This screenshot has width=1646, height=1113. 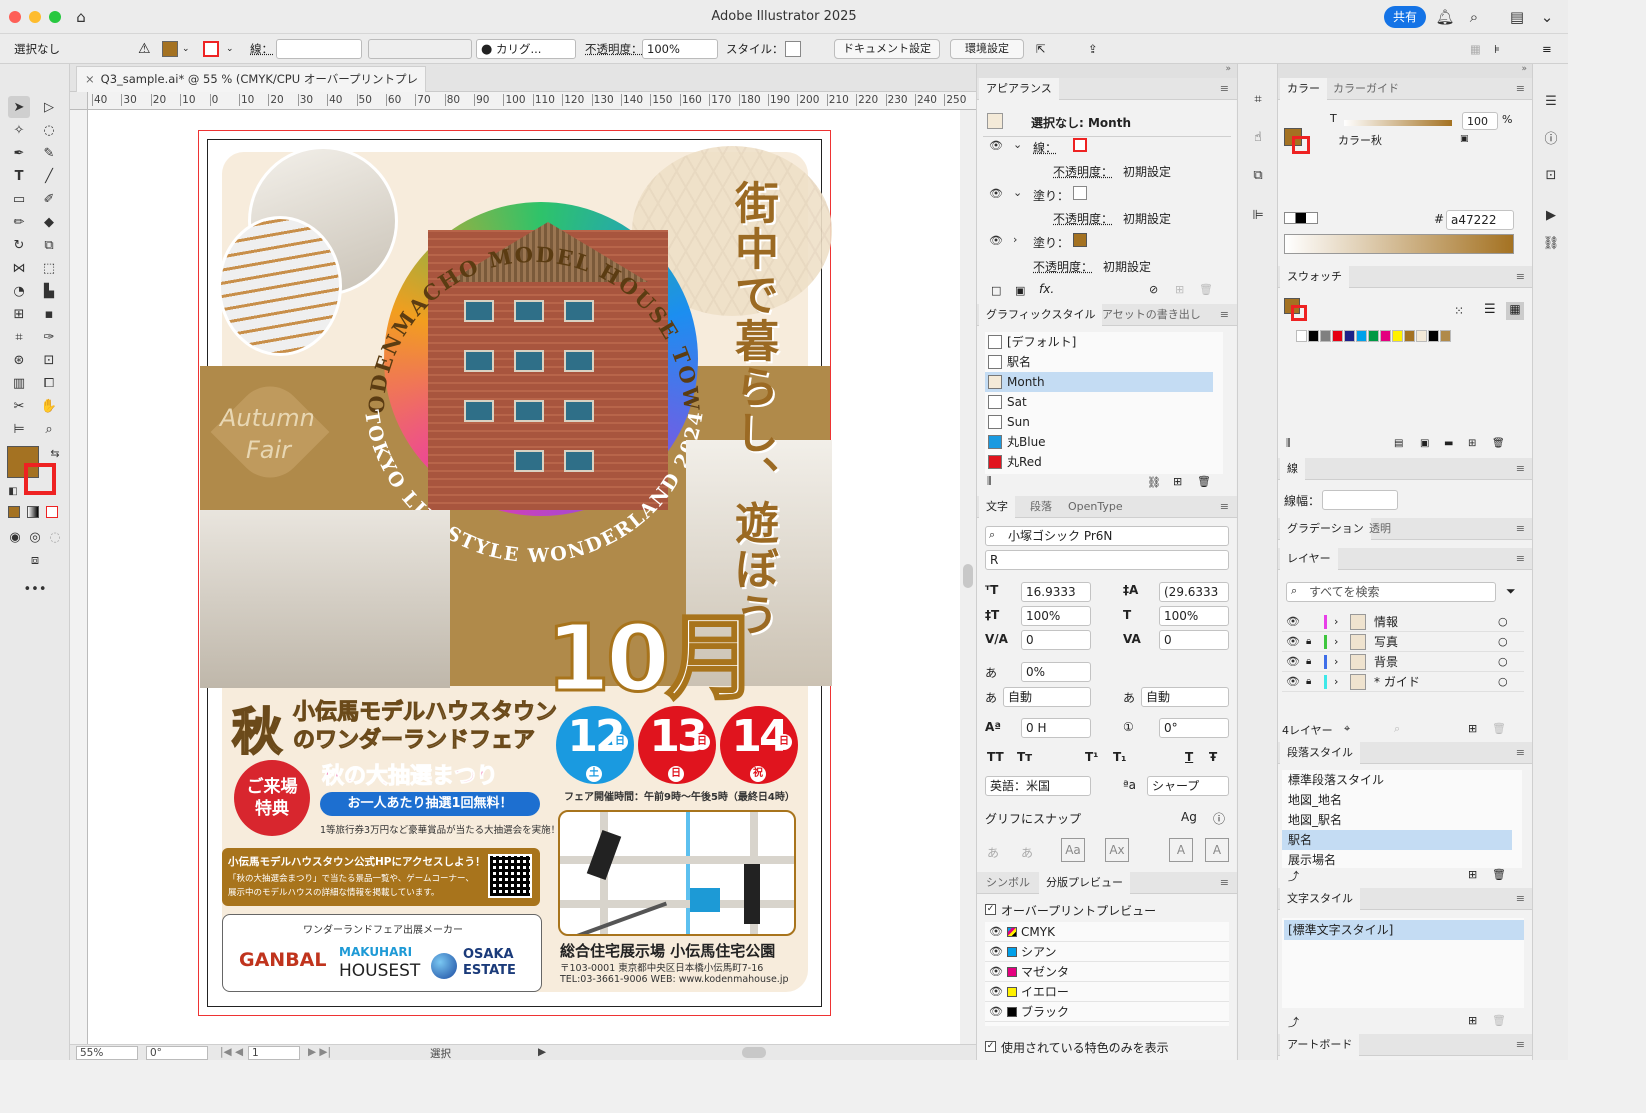 I want to click on tab-color: カラー, so click(x=1303, y=89).